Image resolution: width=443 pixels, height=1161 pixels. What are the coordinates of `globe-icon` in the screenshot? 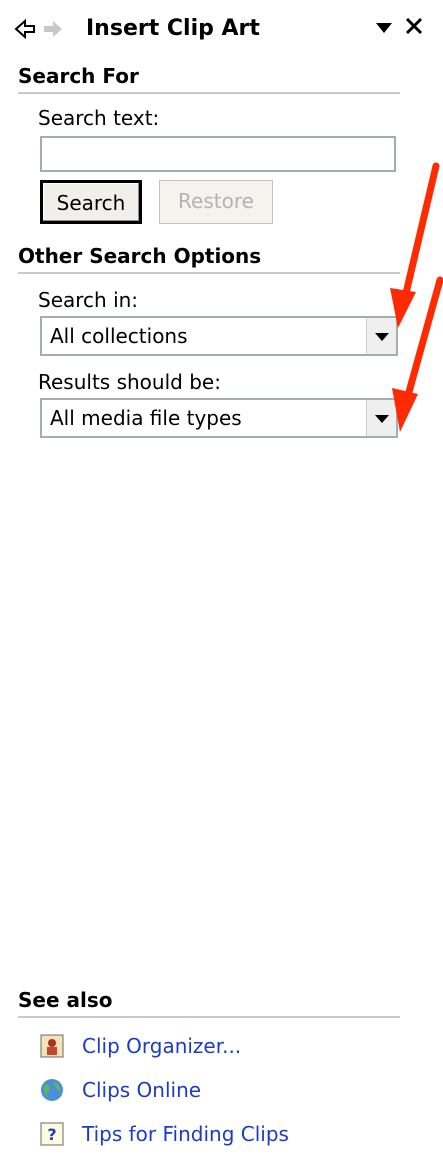 It's located at (52, 1090).